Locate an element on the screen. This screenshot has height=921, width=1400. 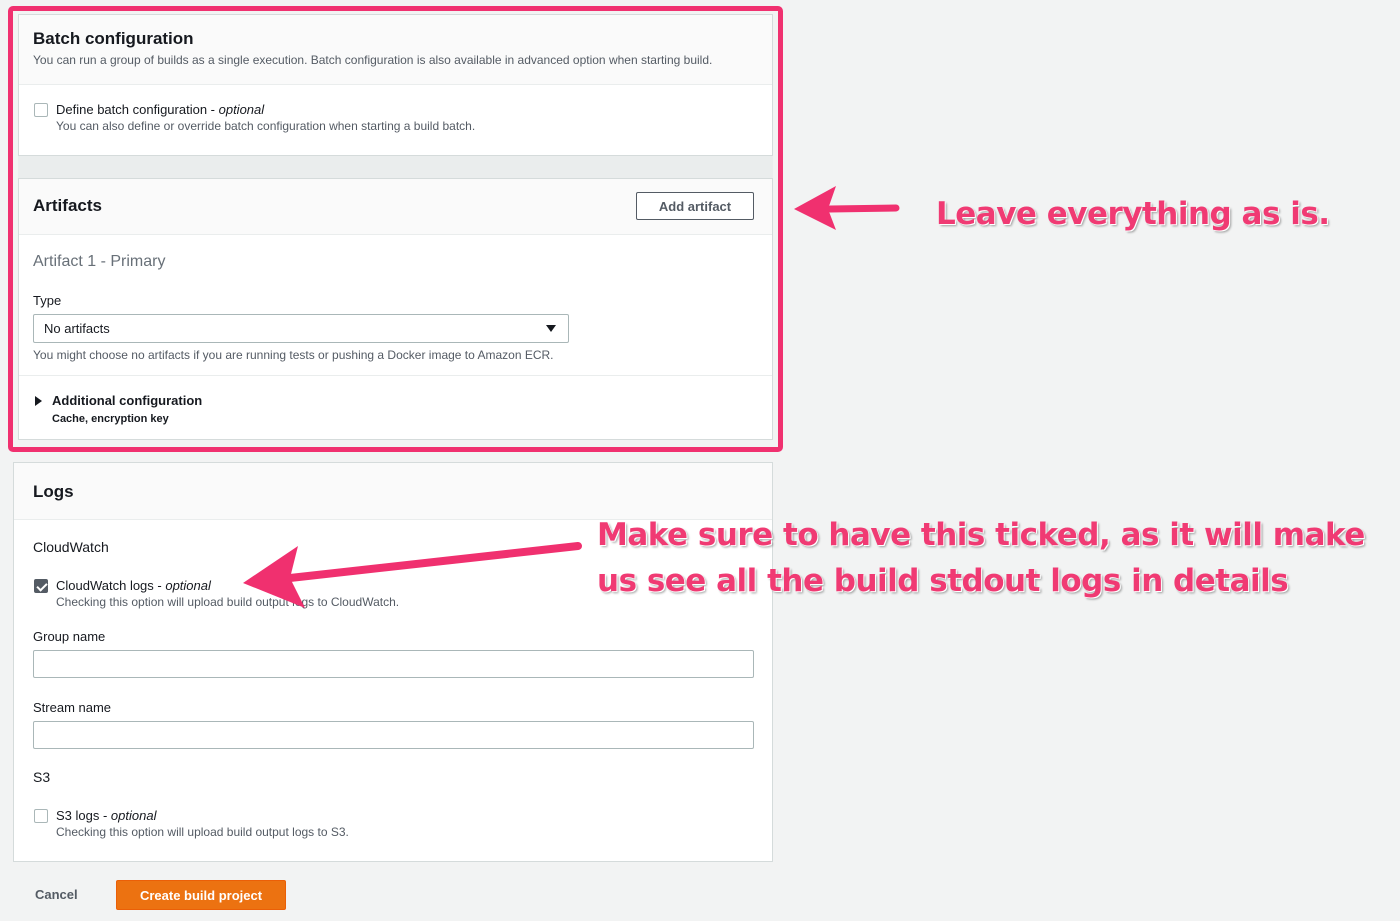
cloudwatch-logs-label-text: CloudWatch logs - is located at coordinates (111, 585).